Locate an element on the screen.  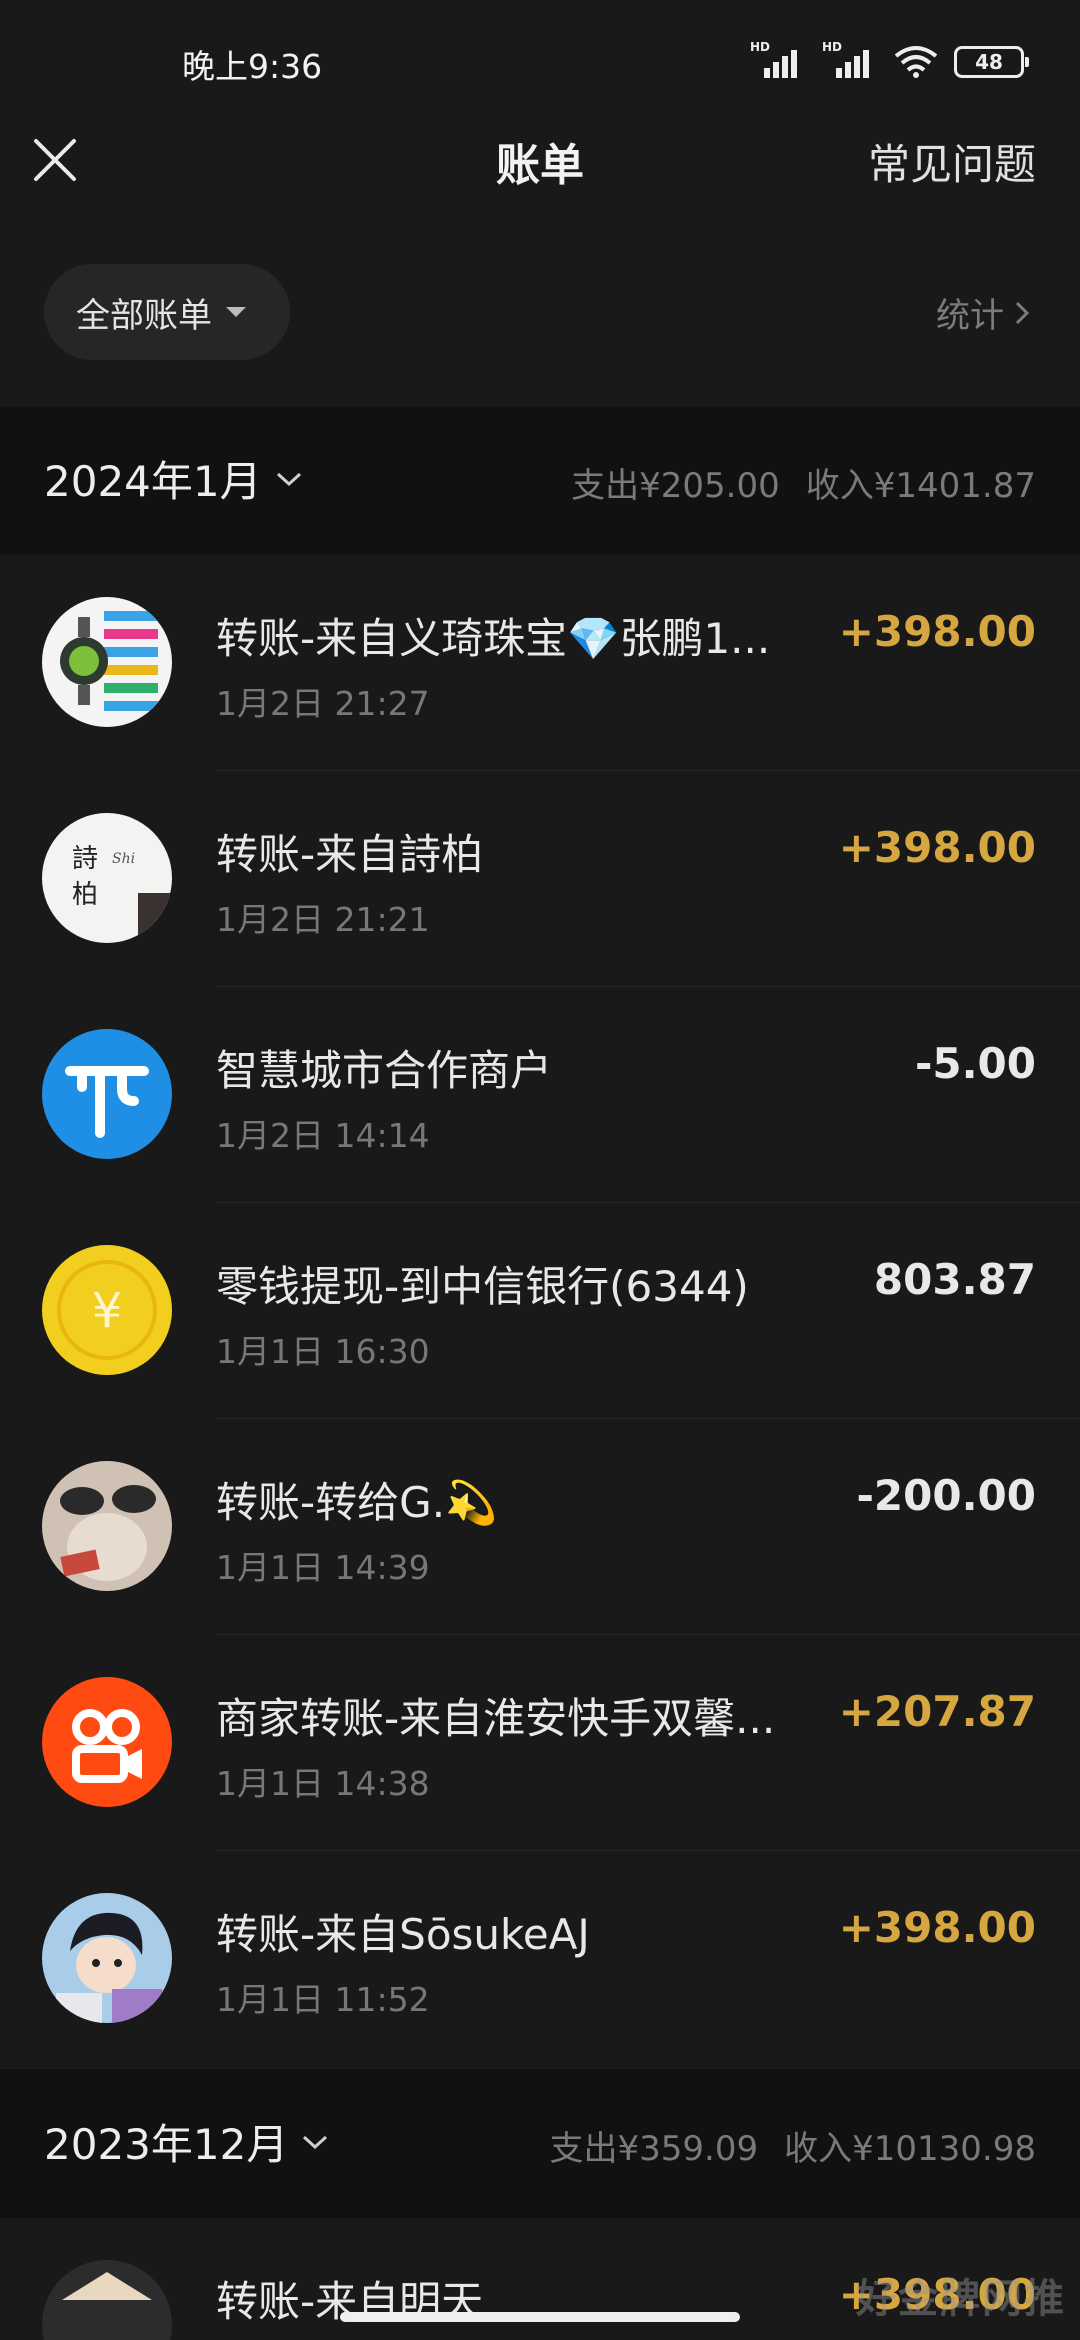
anime-avatar is located at coordinates (107, 1958).